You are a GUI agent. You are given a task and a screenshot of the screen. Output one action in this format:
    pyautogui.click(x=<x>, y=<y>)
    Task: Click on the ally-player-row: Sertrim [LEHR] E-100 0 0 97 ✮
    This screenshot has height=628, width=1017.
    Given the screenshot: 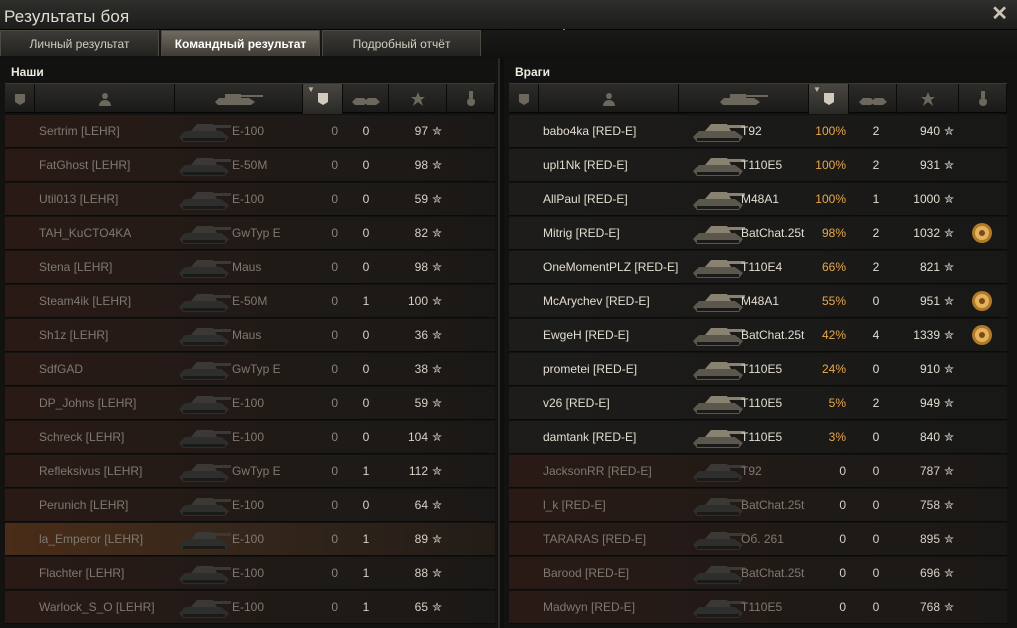 What is the action you would take?
    pyautogui.click(x=250, y=131)
    